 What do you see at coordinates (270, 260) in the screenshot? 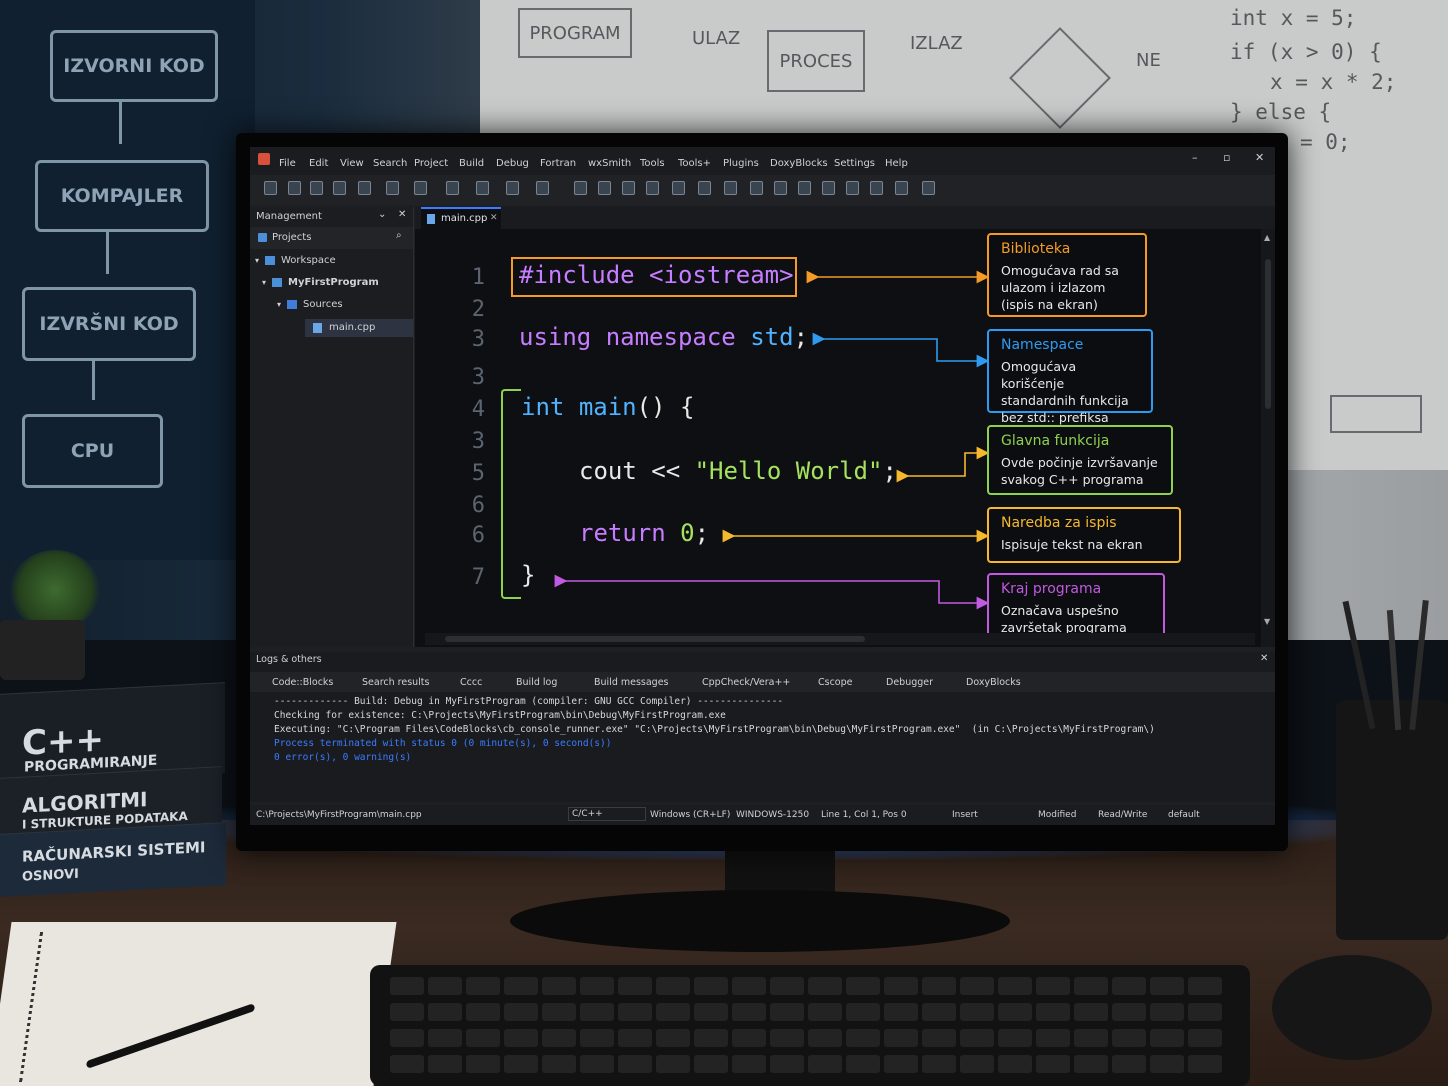
I see `workspace-icon` at bounding box center [270, 260].